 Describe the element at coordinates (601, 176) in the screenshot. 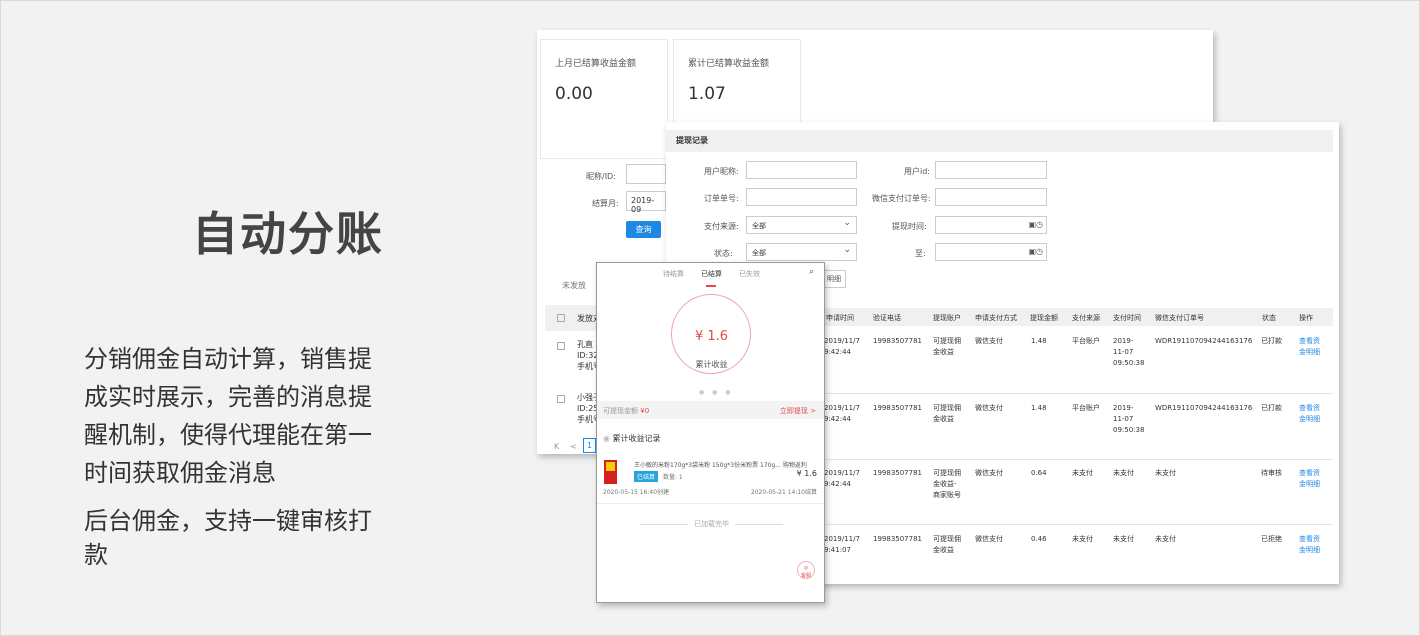

I see `nick-id-label: 昵称/ID:` at that location.